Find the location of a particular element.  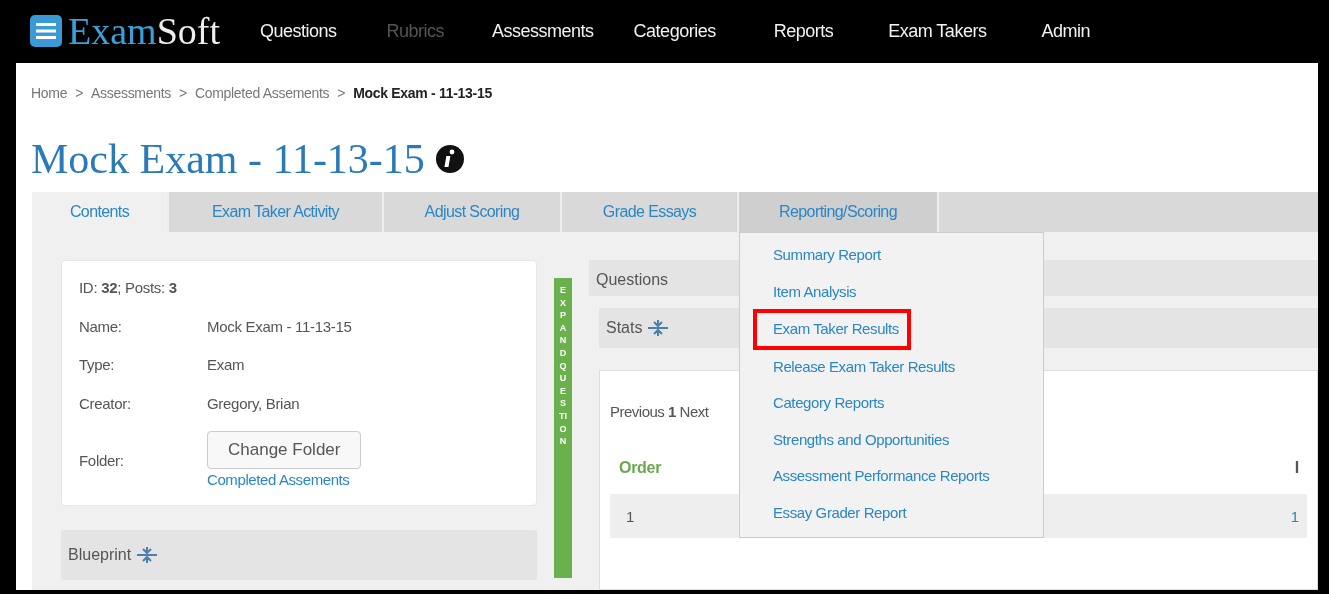

pager-text: Previous 1 Next is located at coordinates (659, 412).